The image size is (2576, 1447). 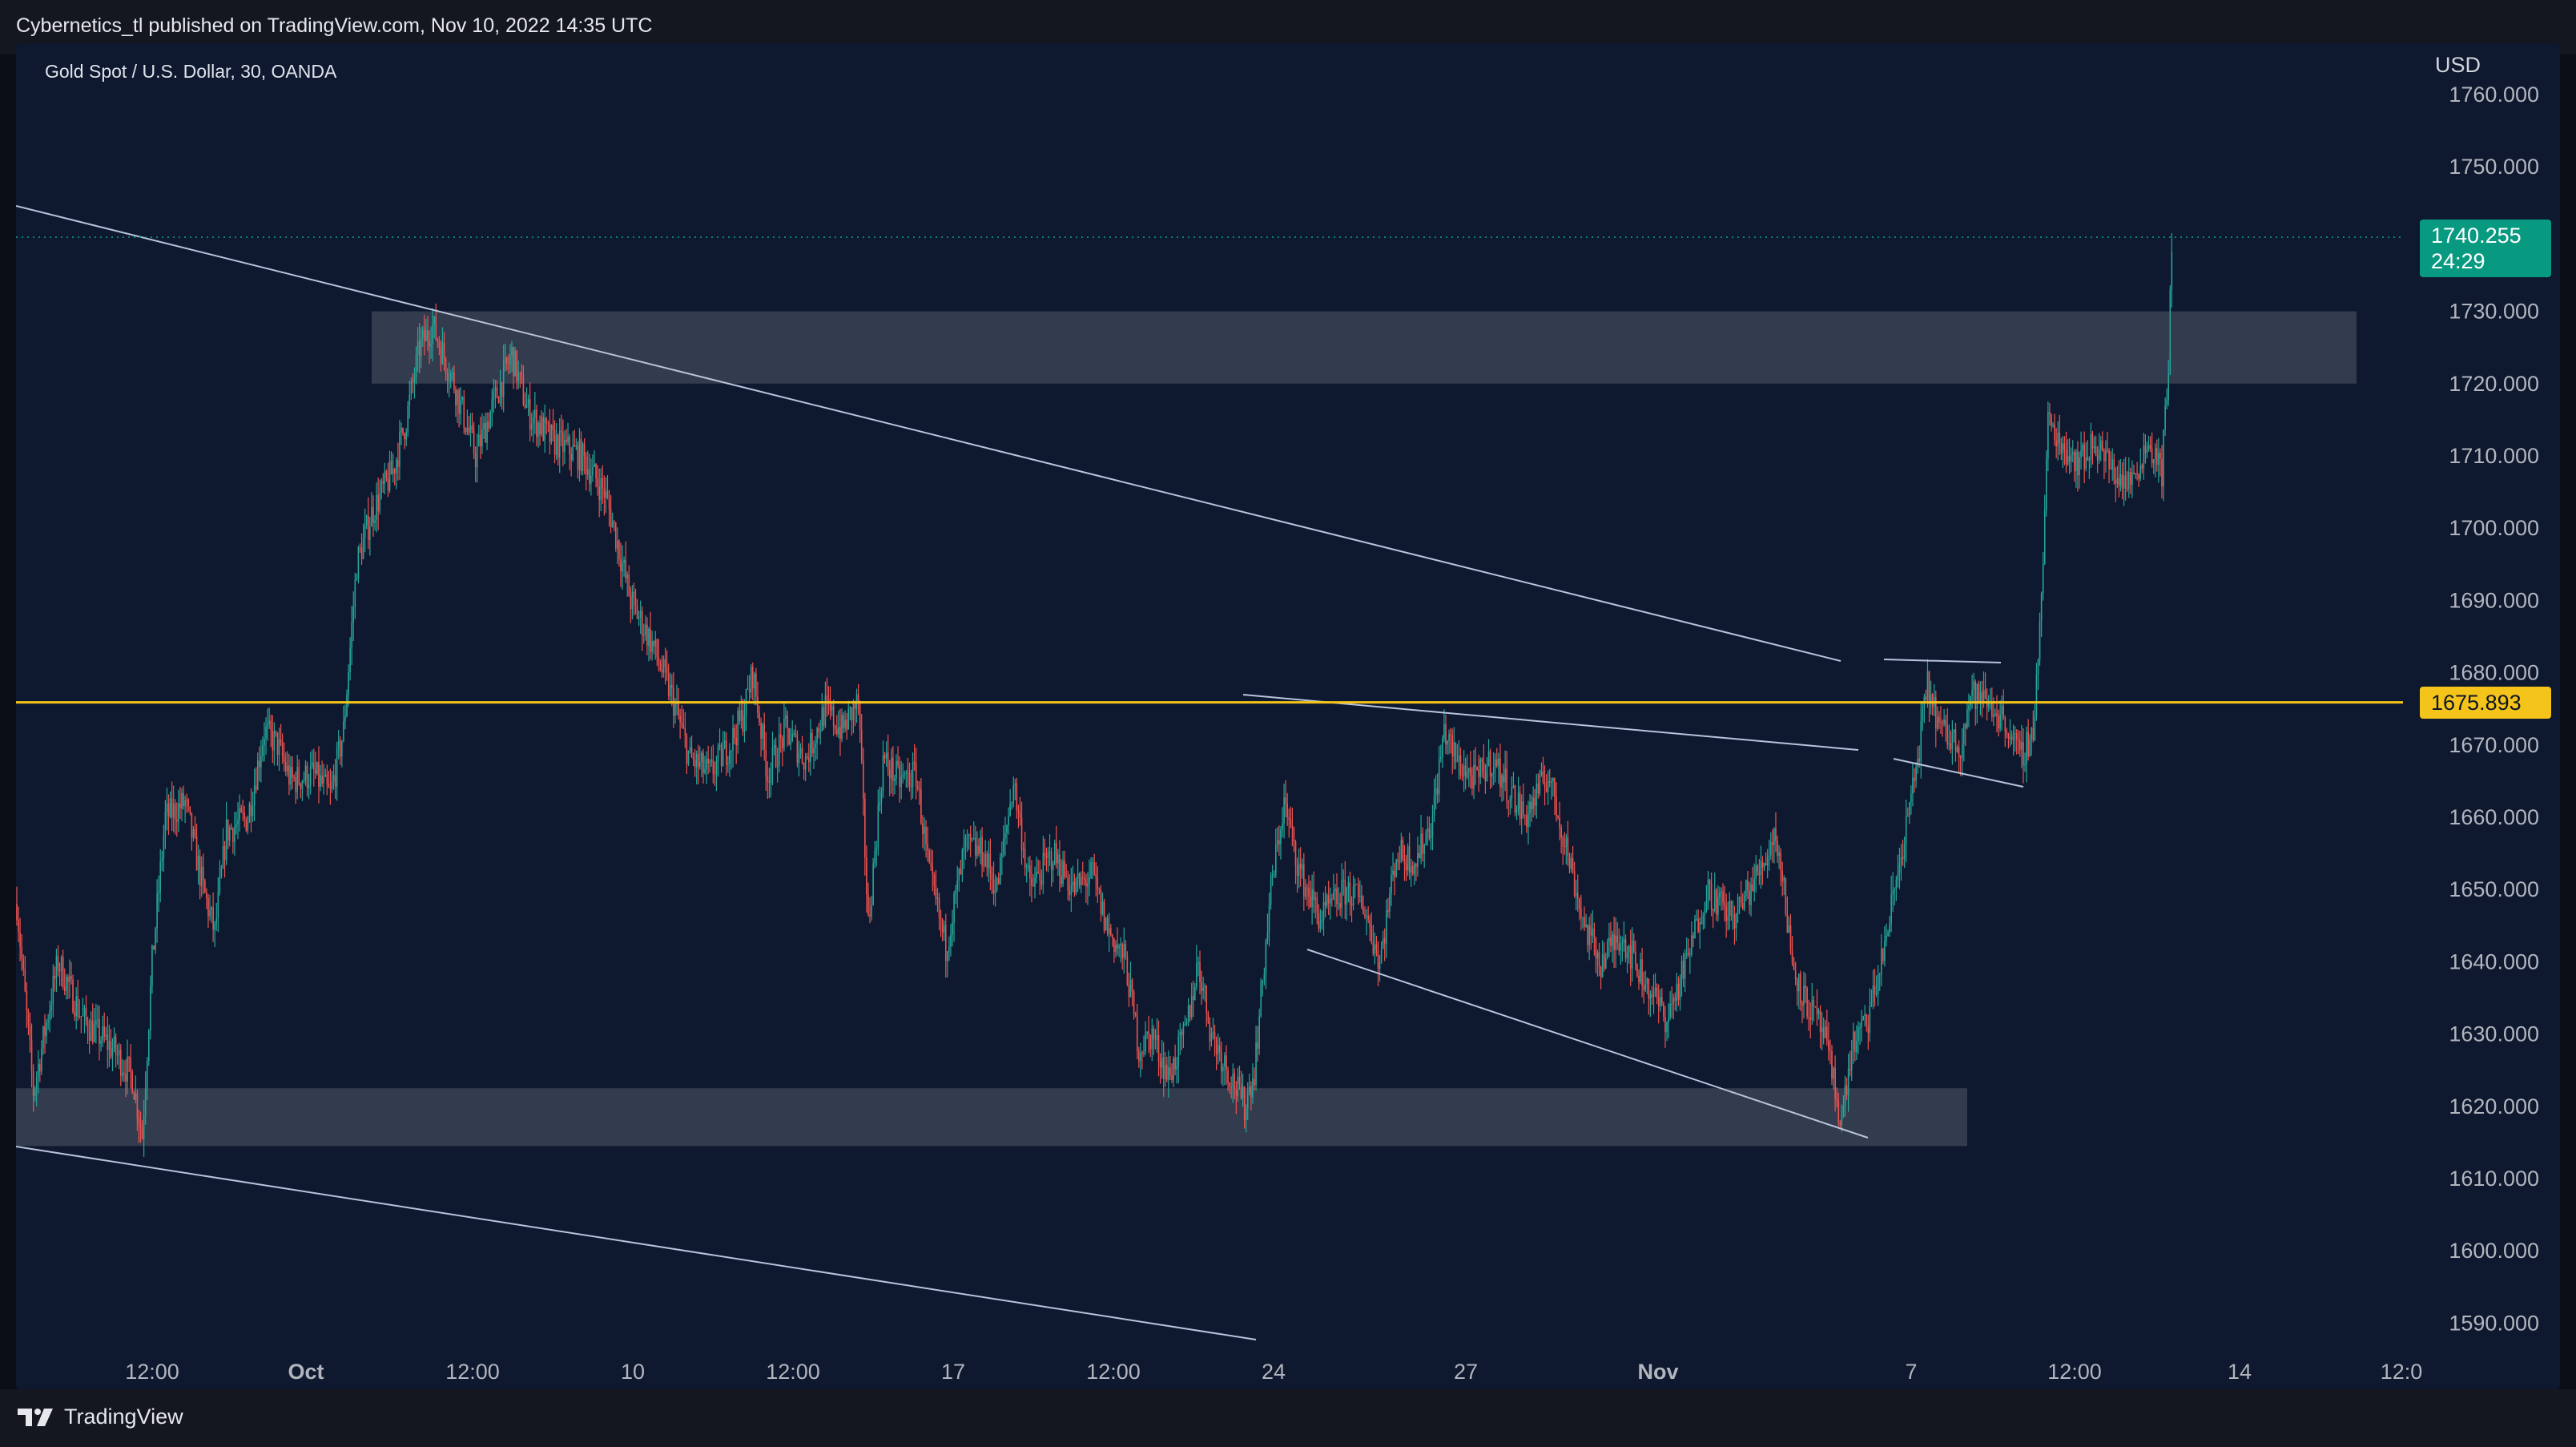 I want to click on flag-top-line, so click(x=1942, y=661).